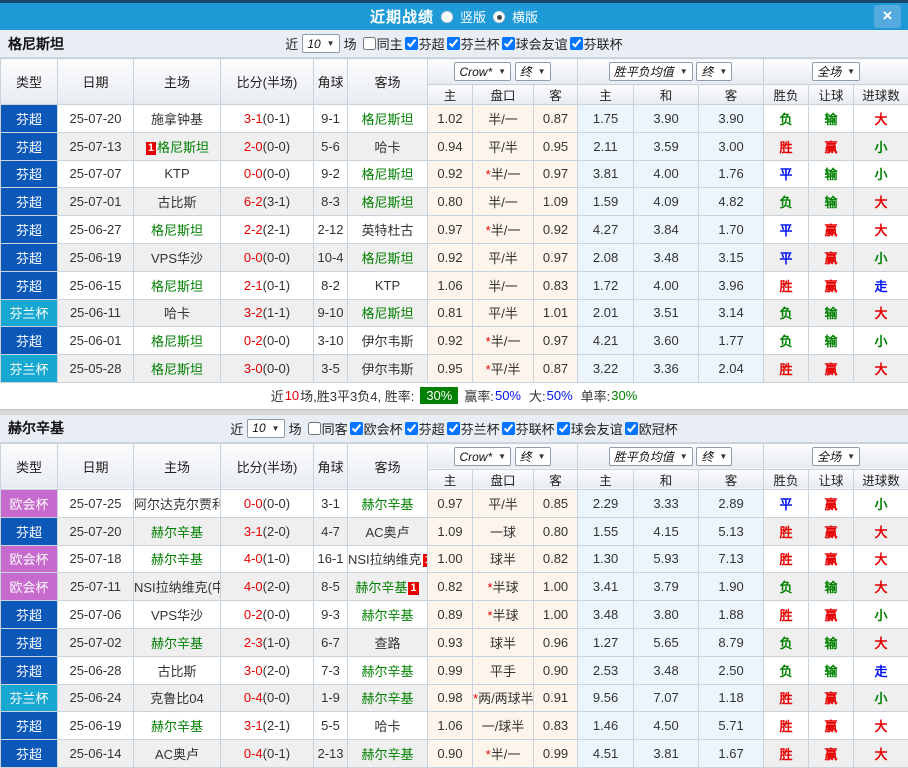 The height and width of the screenshot is (768, 908). I want to click on close-icon: ×, so click(887, 16).